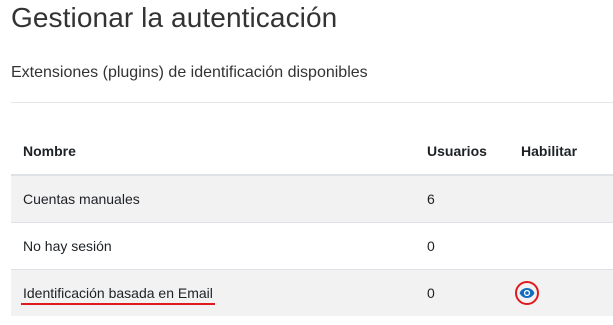  I want to click on header-name: Nombre, so click(213, 152).